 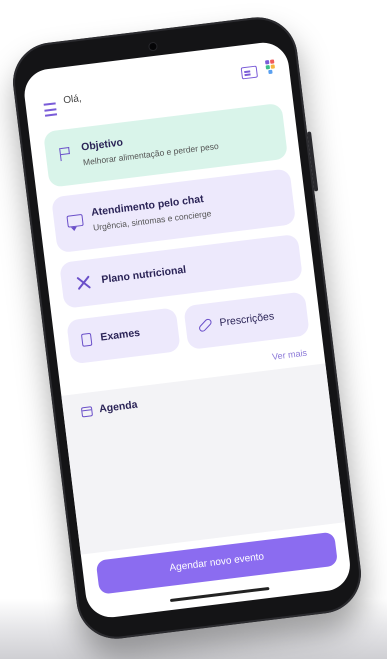 What do you see at coordinates (153, 46) in the screenshot?
I see `front-camera` at bounding box center [153, 46].